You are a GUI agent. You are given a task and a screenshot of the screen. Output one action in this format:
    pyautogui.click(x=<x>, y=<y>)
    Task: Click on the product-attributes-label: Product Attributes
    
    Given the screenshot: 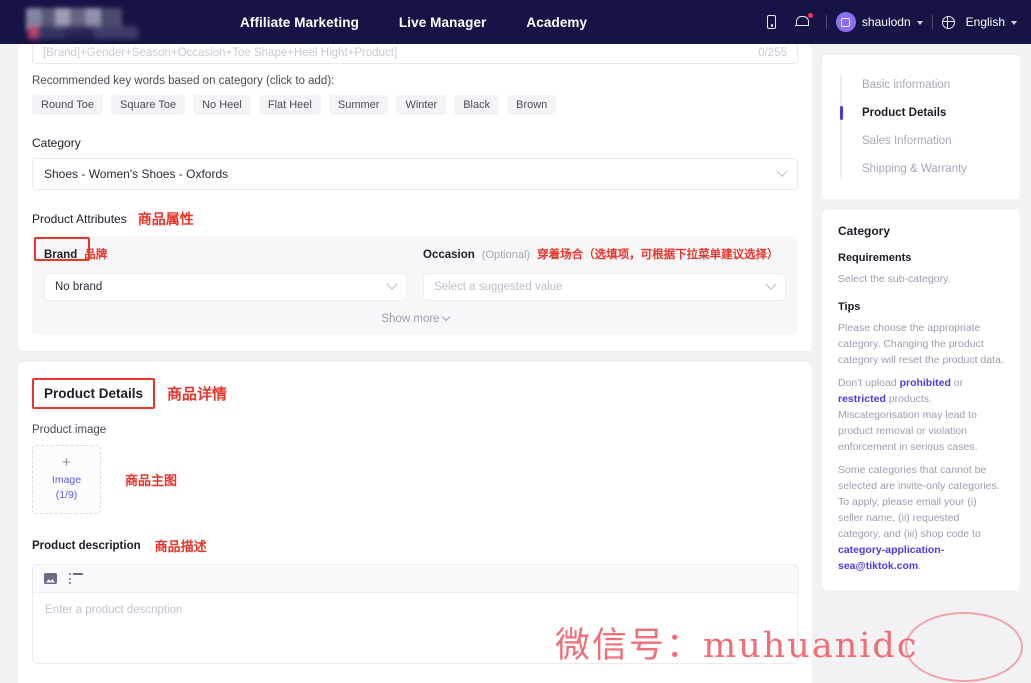 What is the action you would take?
    pyautogui.click(x=79, y=219)
    